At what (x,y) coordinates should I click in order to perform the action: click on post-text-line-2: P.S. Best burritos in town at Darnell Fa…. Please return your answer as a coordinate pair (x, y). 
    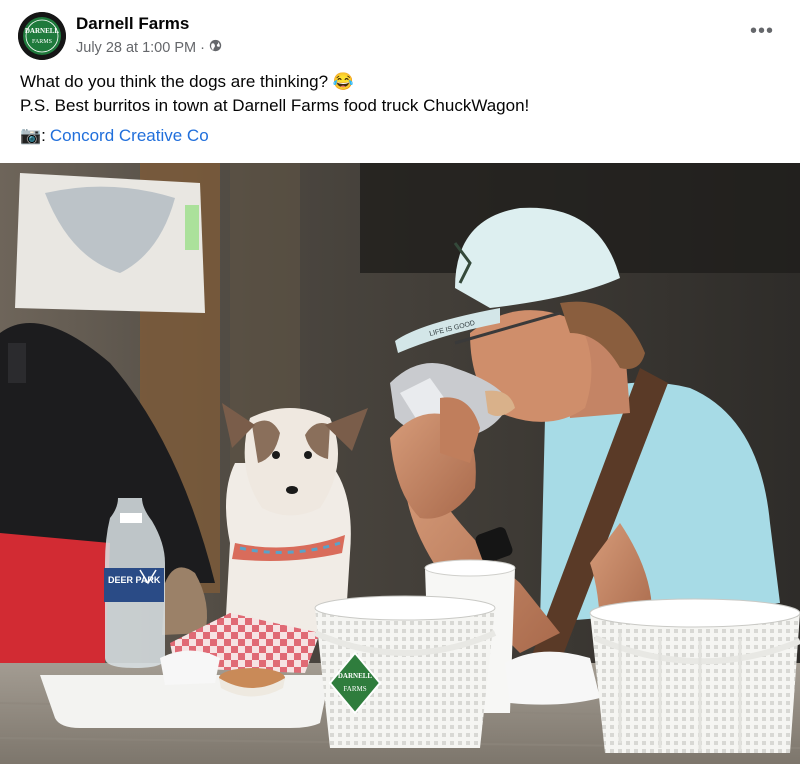
    Looking at the image, I should click on (275, 105).